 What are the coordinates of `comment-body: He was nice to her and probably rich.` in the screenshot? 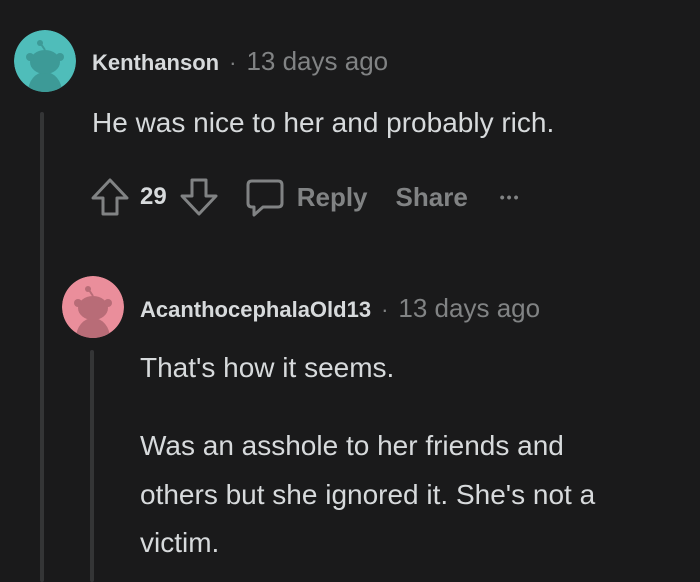 It's located at (323, 122).